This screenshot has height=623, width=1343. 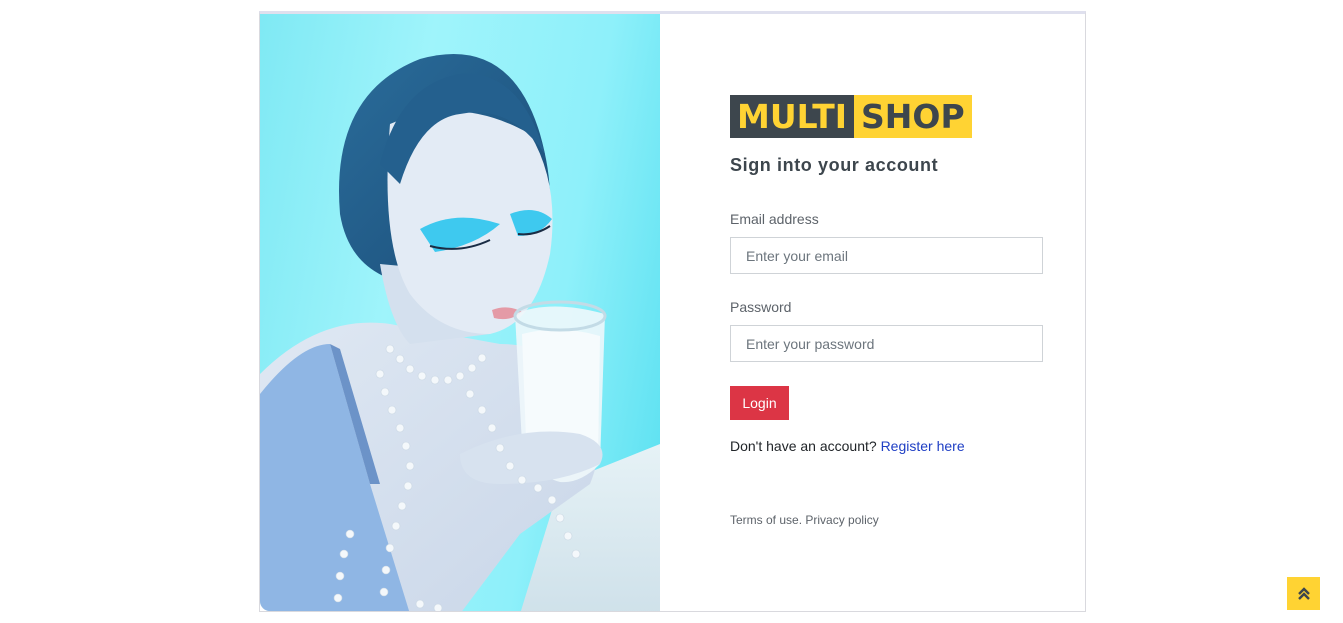 I want to click on brand-logo: MULTI SHOP, so click(x=851, y=116).